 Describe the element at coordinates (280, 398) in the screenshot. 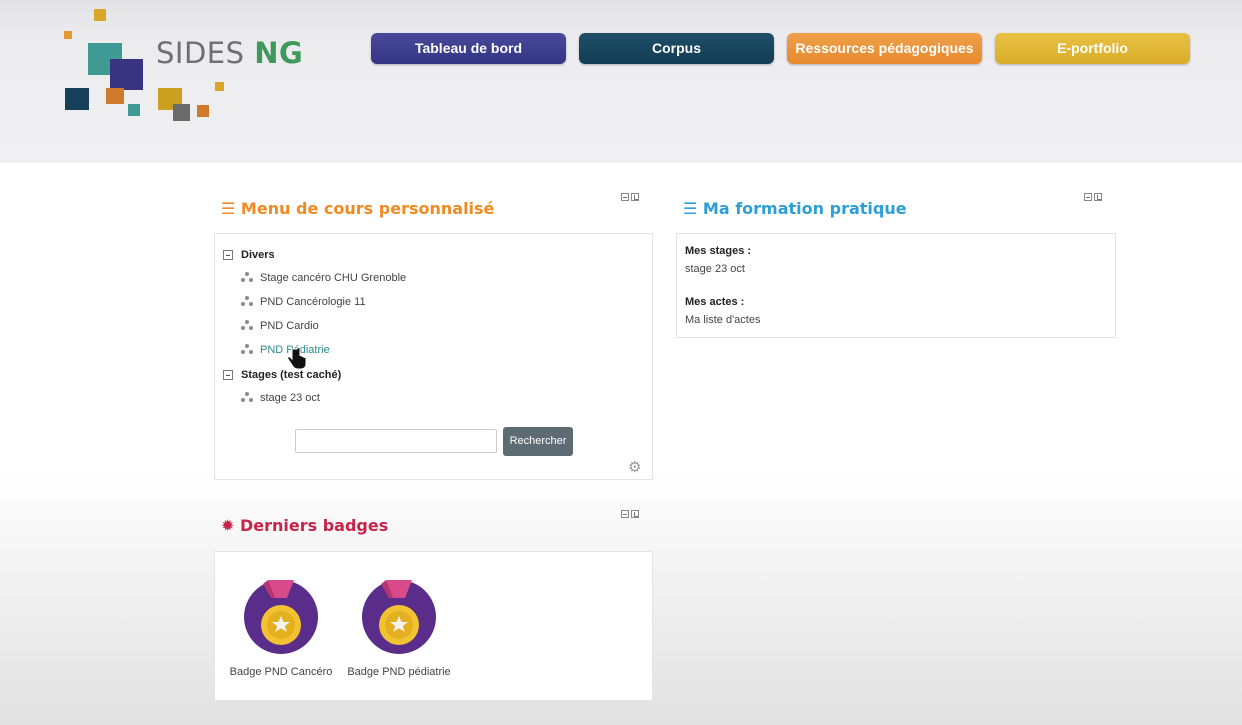

I see `course-item: stage 23 oct` at that location.